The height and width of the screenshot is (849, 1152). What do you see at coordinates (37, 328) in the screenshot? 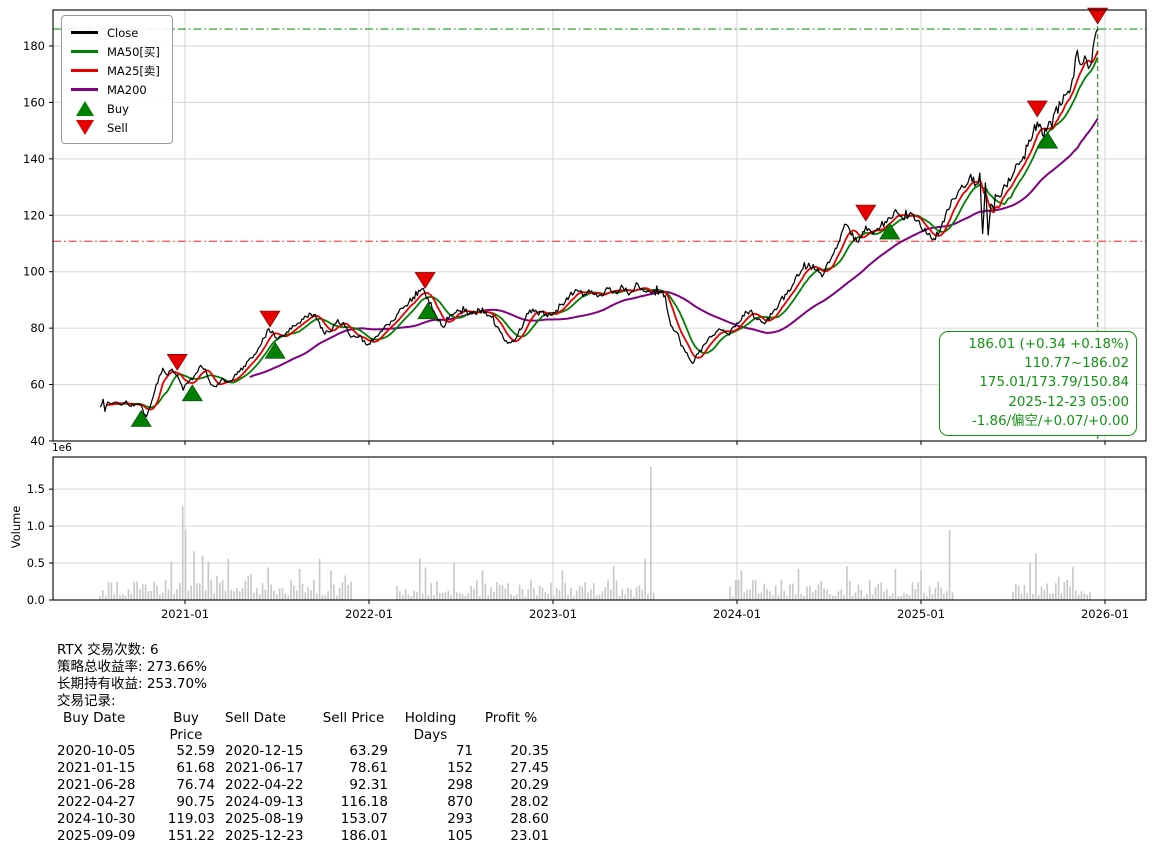
I see `svg-text: 80` at bounding box center [37, 328].